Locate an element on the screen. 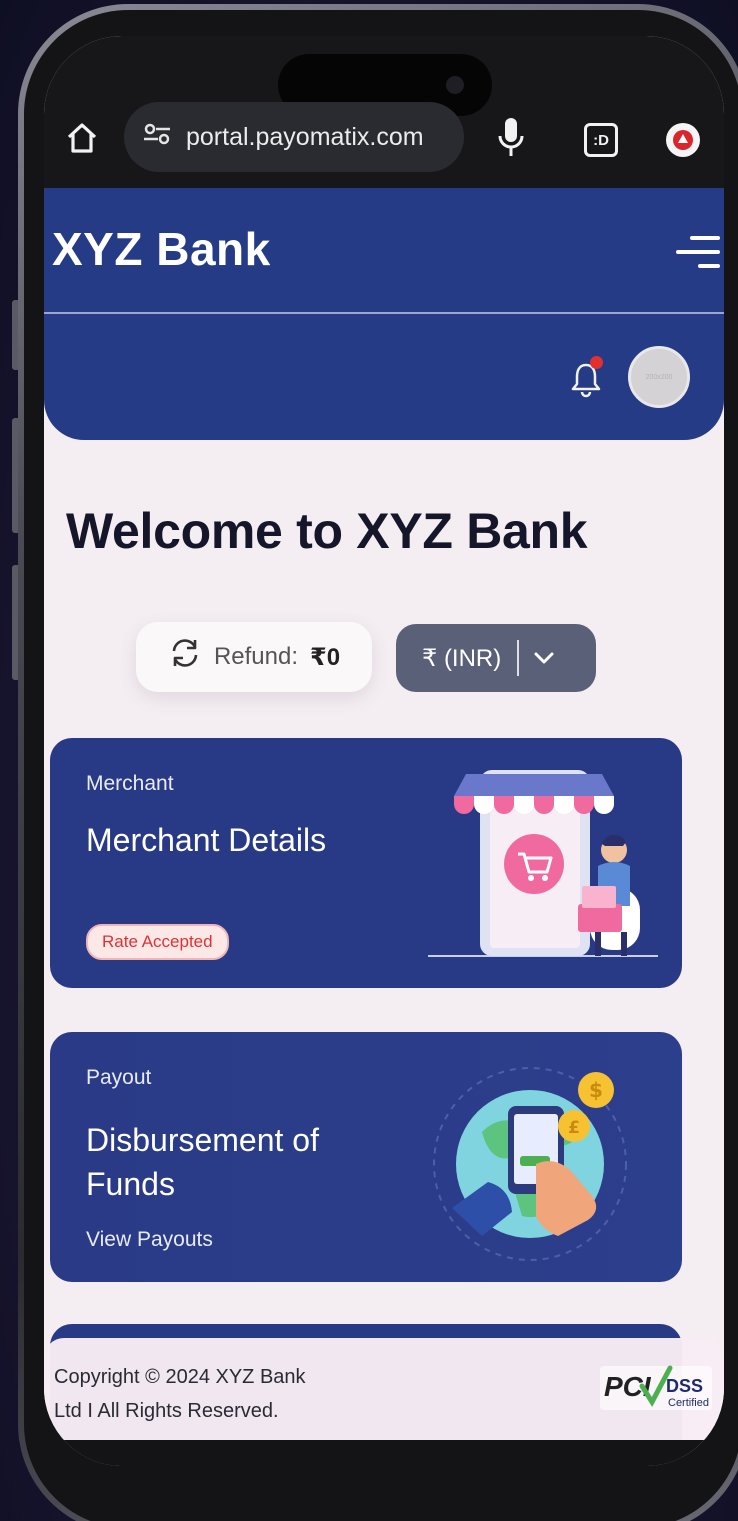  currency-divider is located at coordinates (518, 658).